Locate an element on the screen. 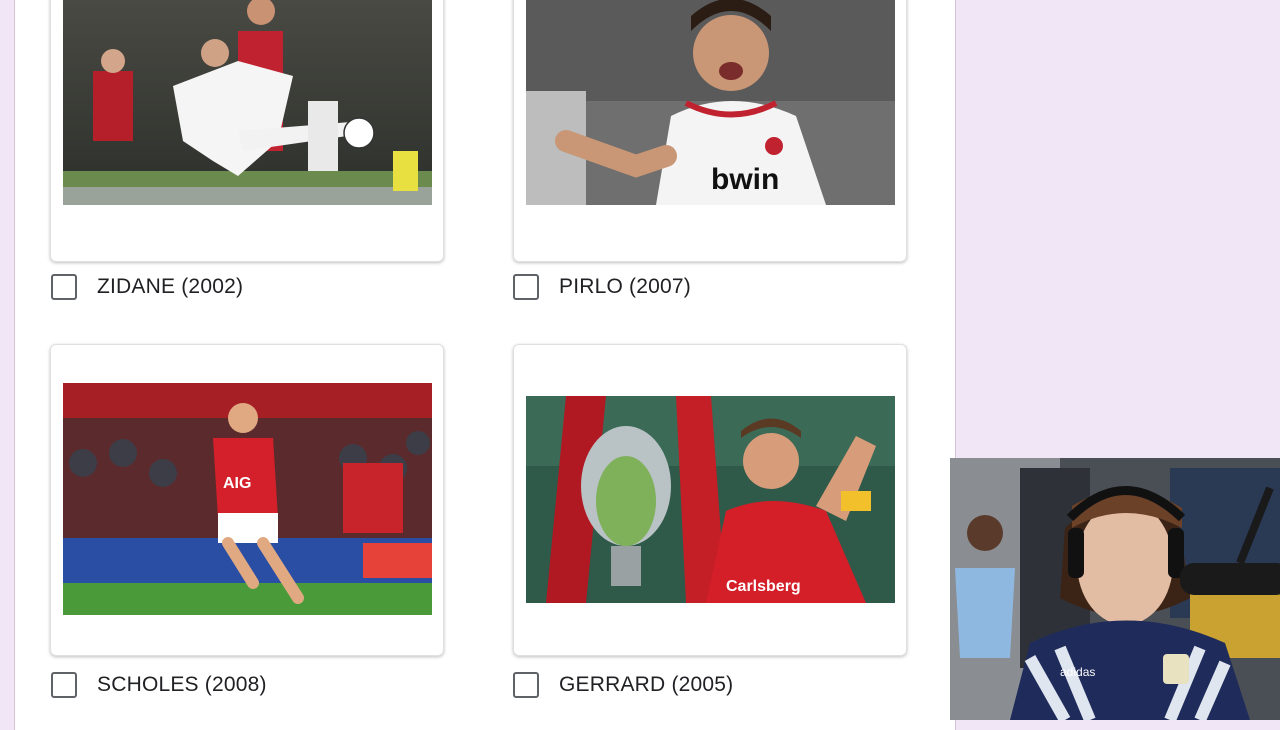 Image resolution: width=1280 pixels, height=730 pixels. option-gerrard: GERRARD (2005) is located at coordinates (623, 685).